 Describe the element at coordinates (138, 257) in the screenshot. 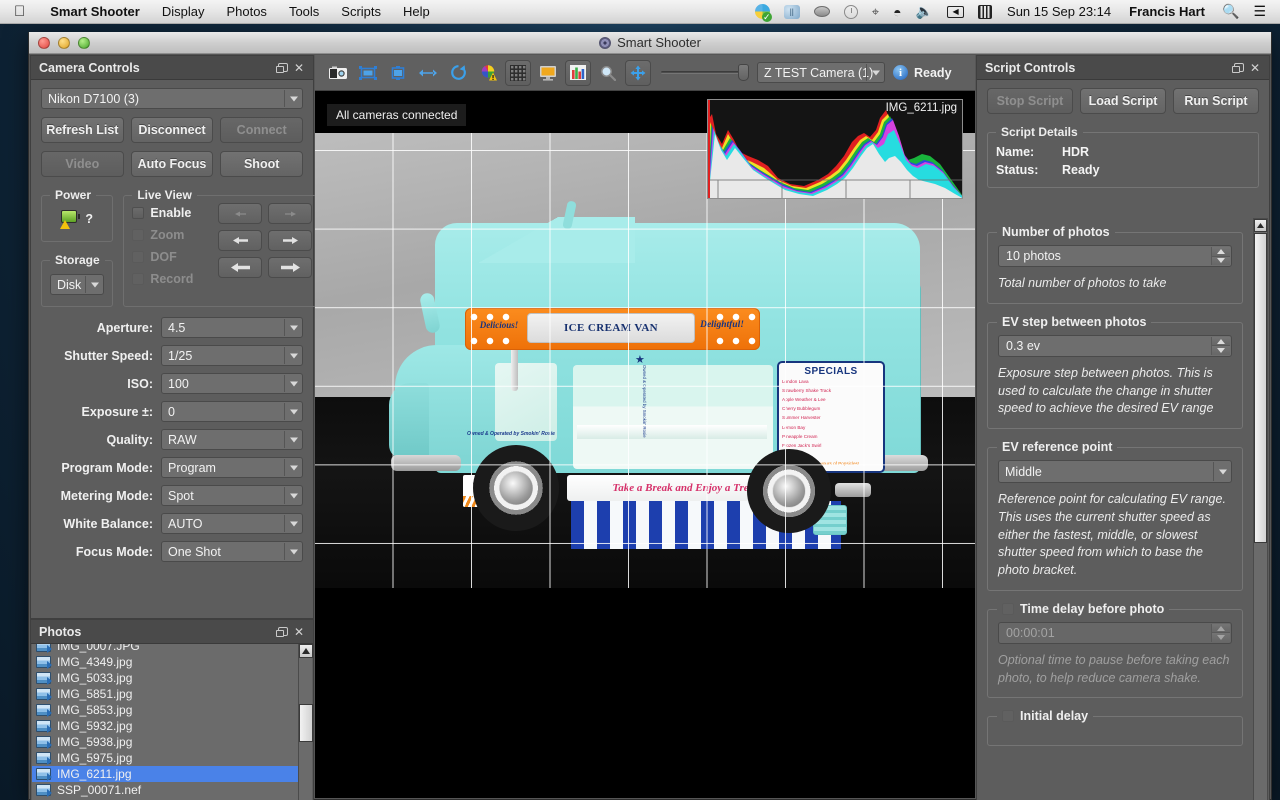

I see `dof-checkbox` at that location.